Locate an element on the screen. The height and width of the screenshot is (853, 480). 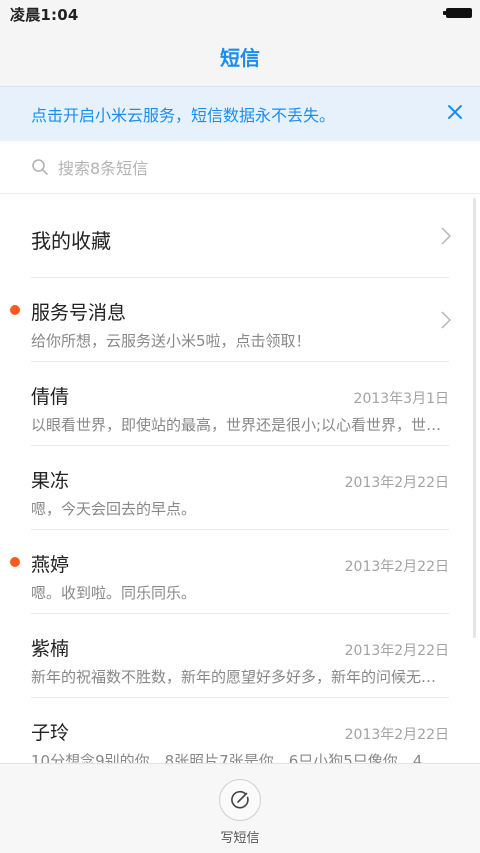
title-bar: 短信 is located at coordinates (240, 56).